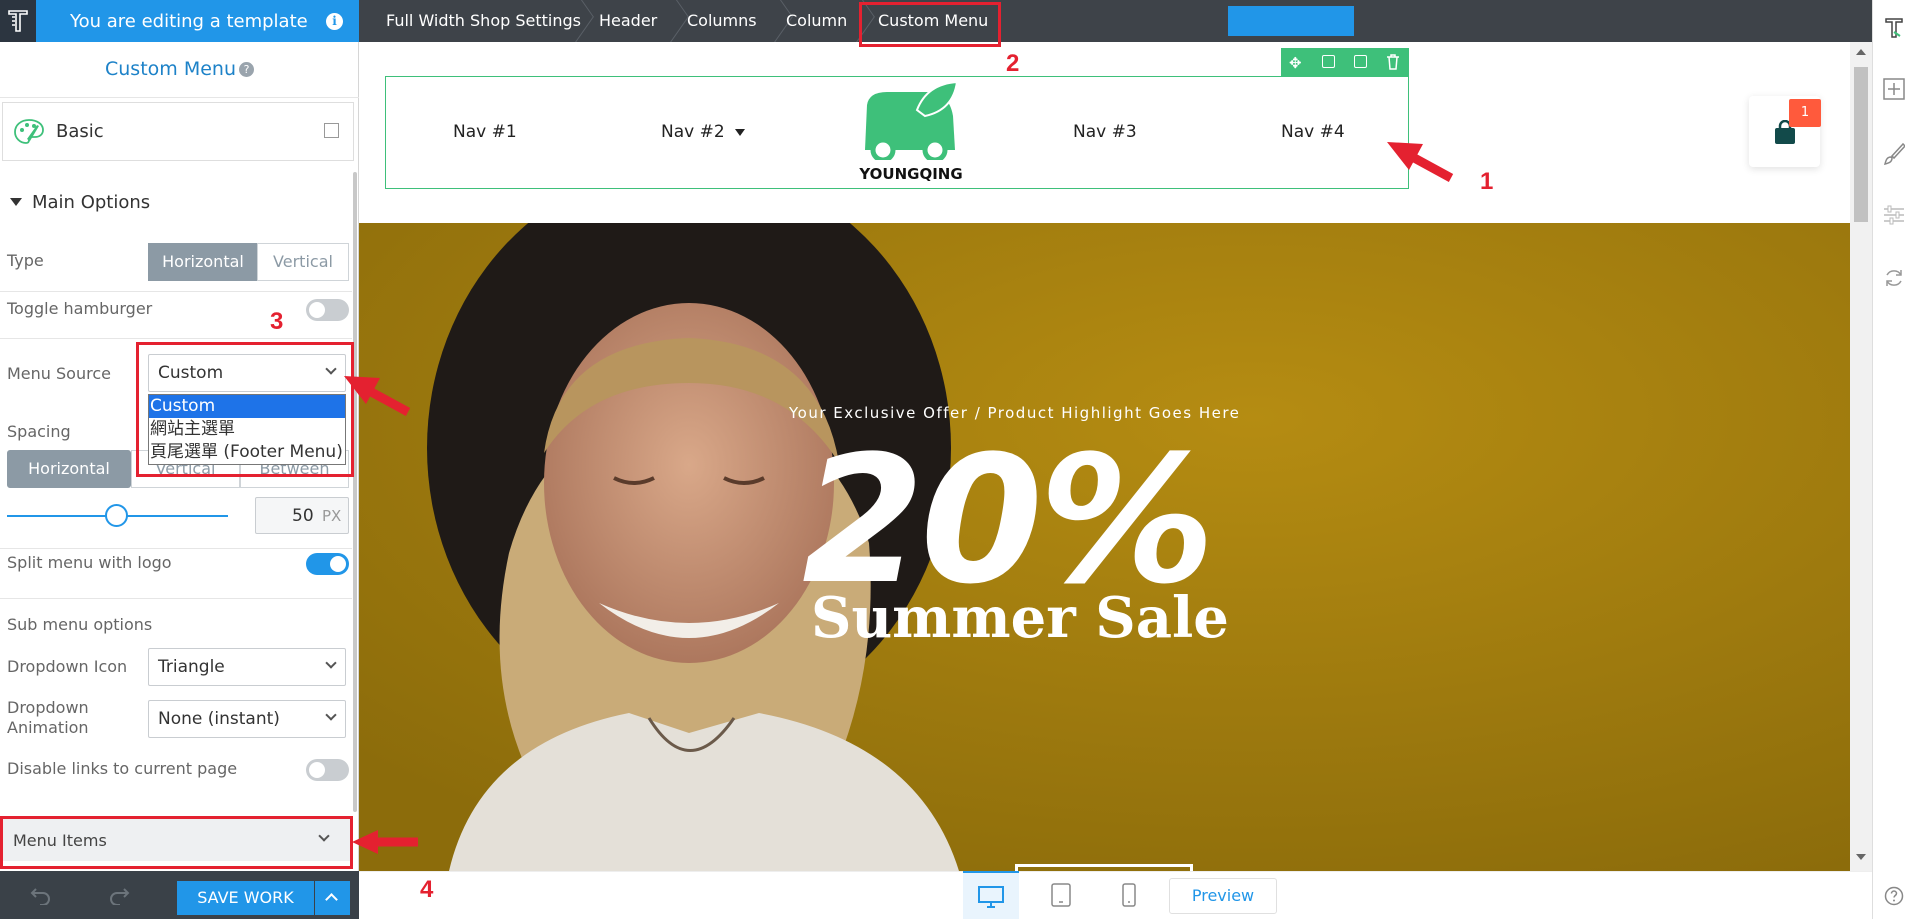 Image resolution: width=1912 pixels, height=919 pixels. I want to click on spacing-number-input: 50 PX, so click(302, 515).